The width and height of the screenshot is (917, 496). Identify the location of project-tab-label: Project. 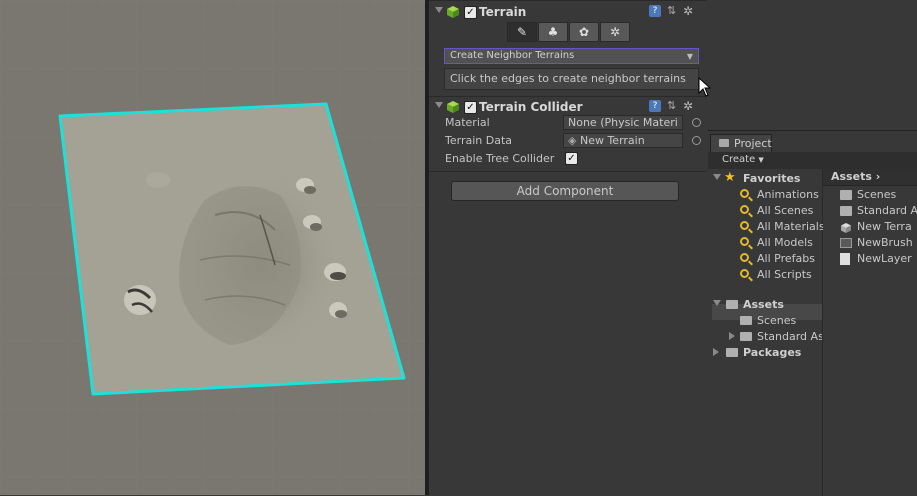
(753, 143).